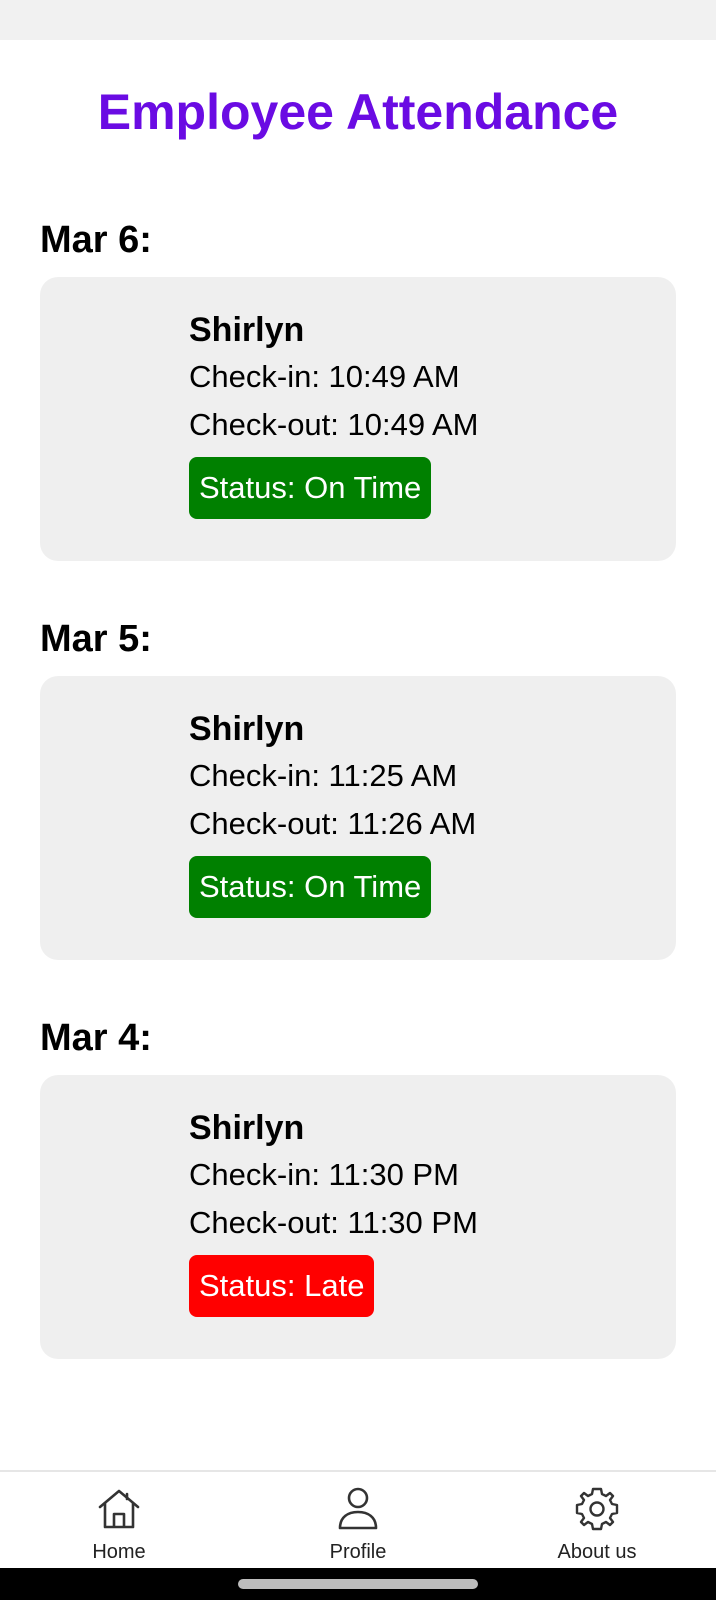  What do you see at coordinates (333, 1222) in the screenshot?
I see `check-out-time: Check-out: 11:30 PM` at bounding box center [333, 1222].